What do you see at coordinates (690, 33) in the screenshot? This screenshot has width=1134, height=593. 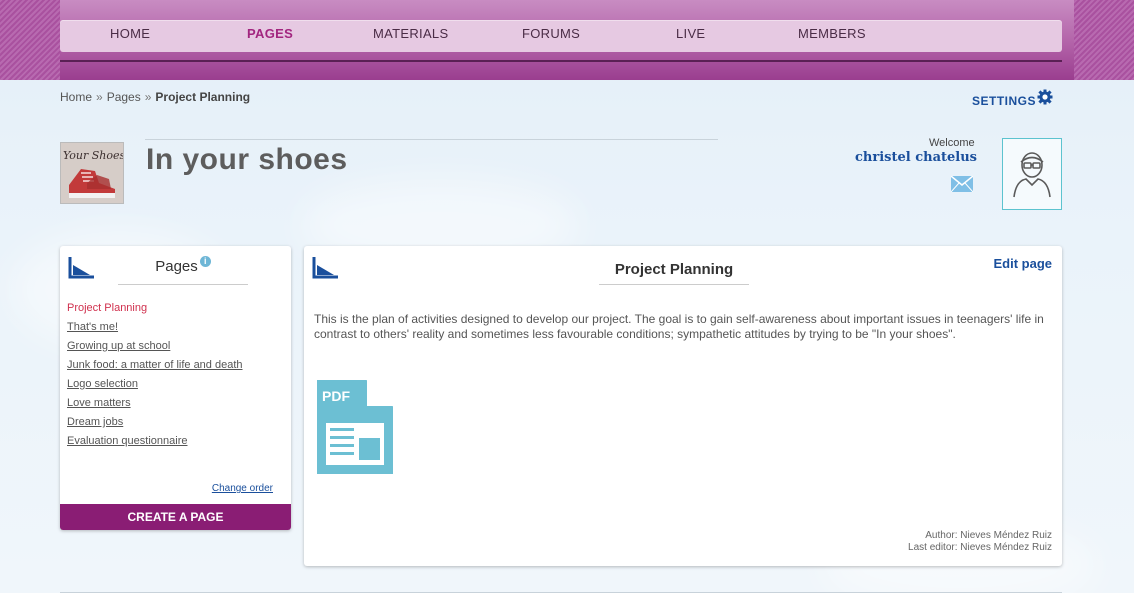 I see `nav-live: LIVE` at bounding box center [690, 33].